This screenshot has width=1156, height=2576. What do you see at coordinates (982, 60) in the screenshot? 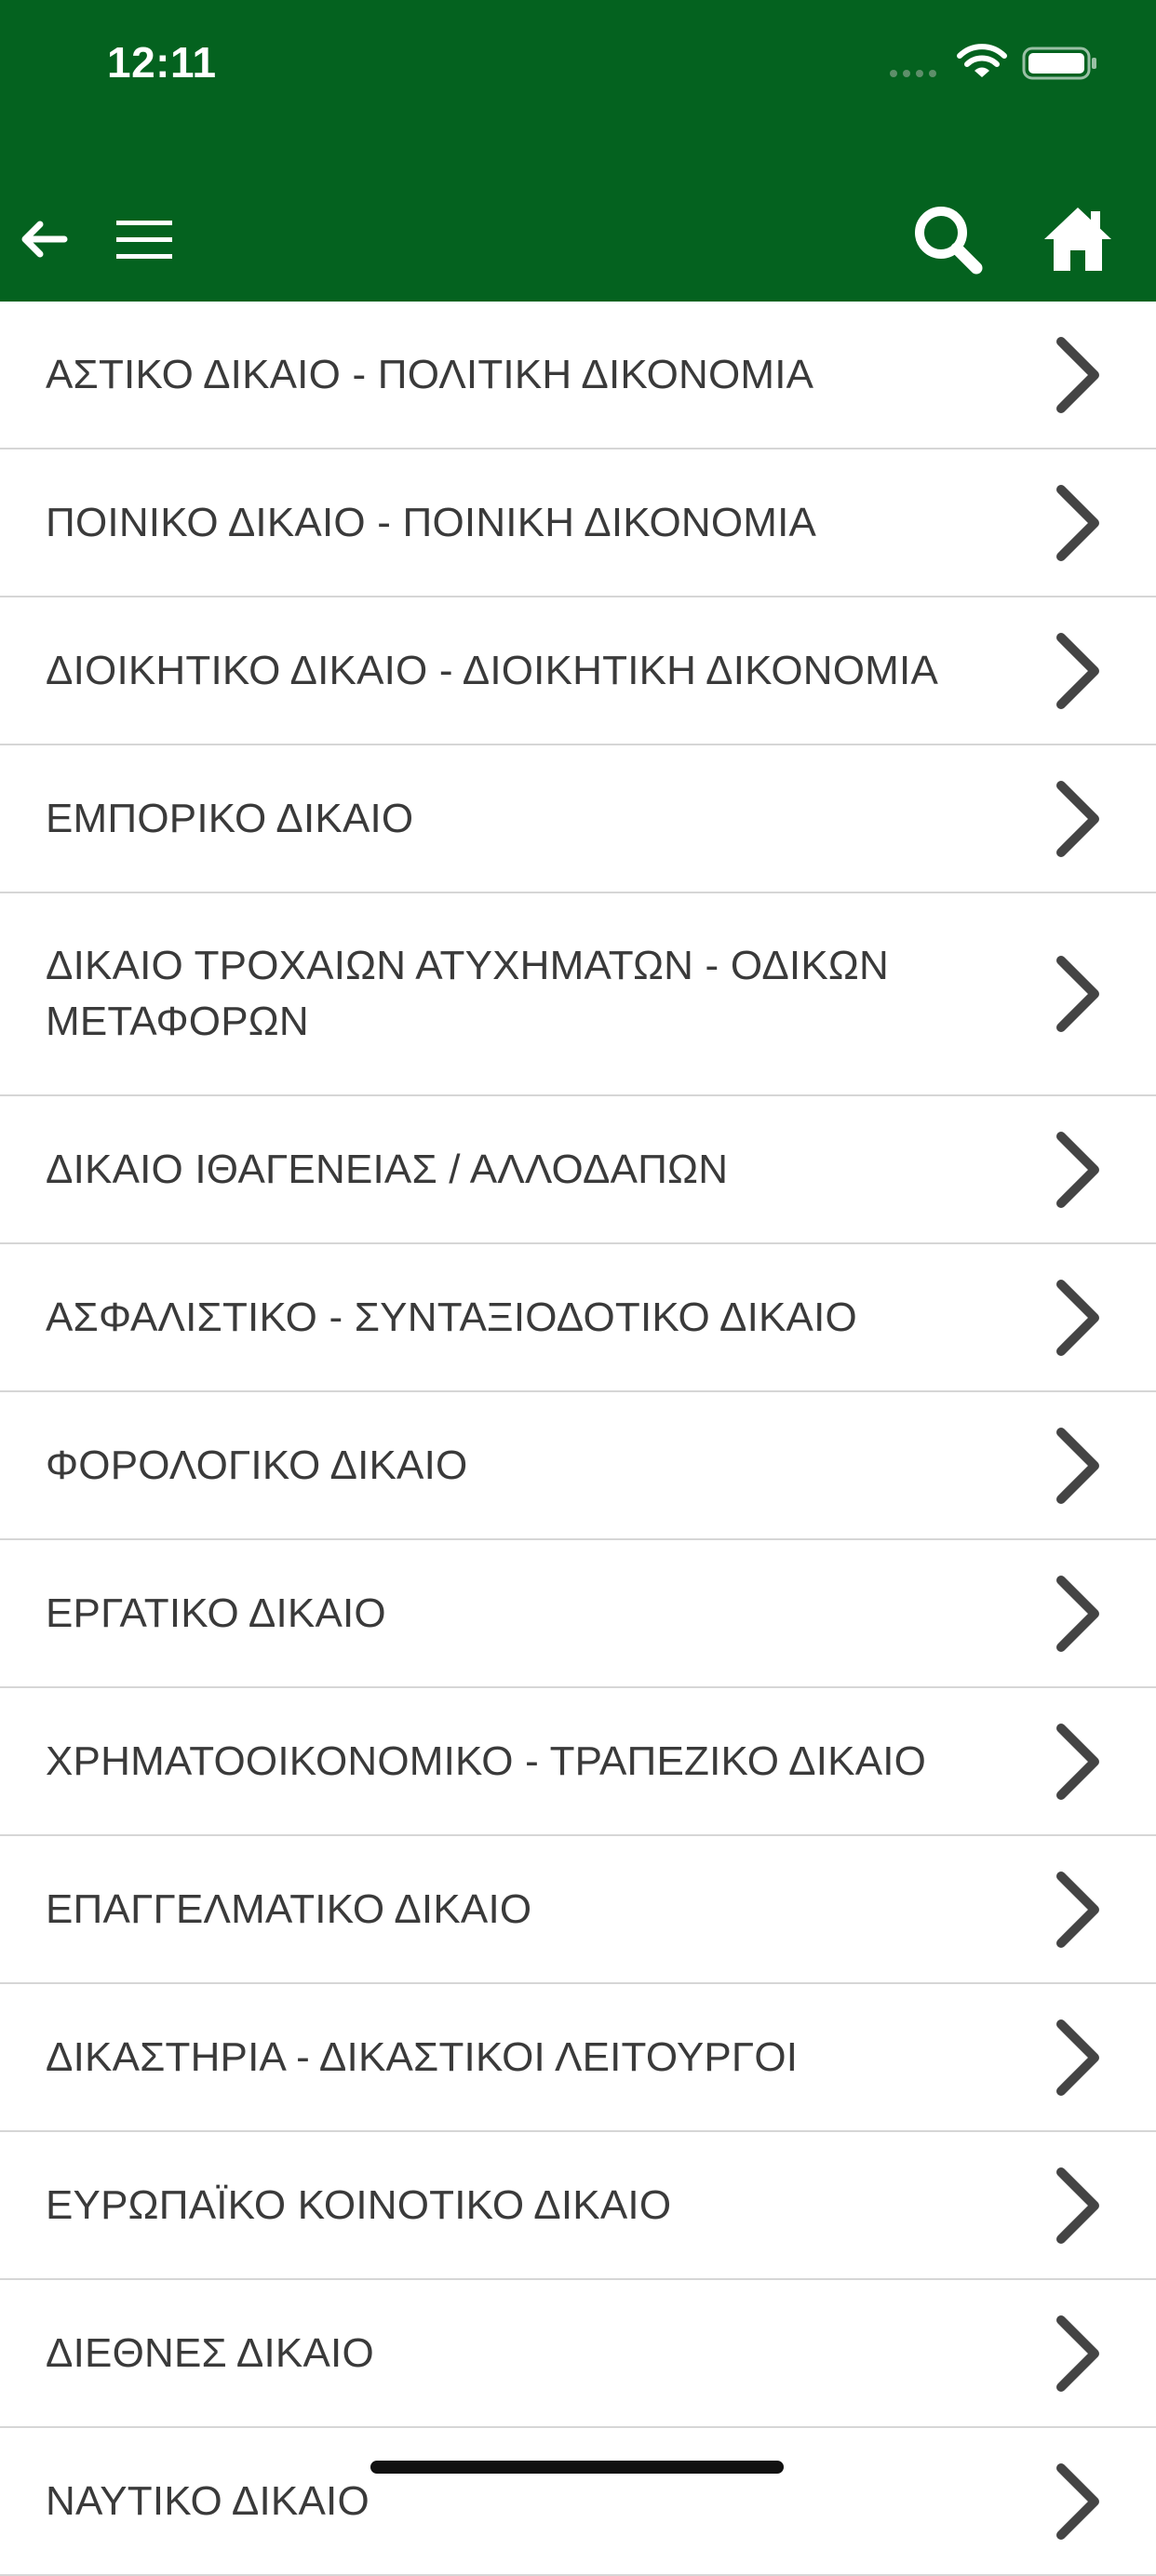
I see `wifi-icon` at bounding box center [982, 60].